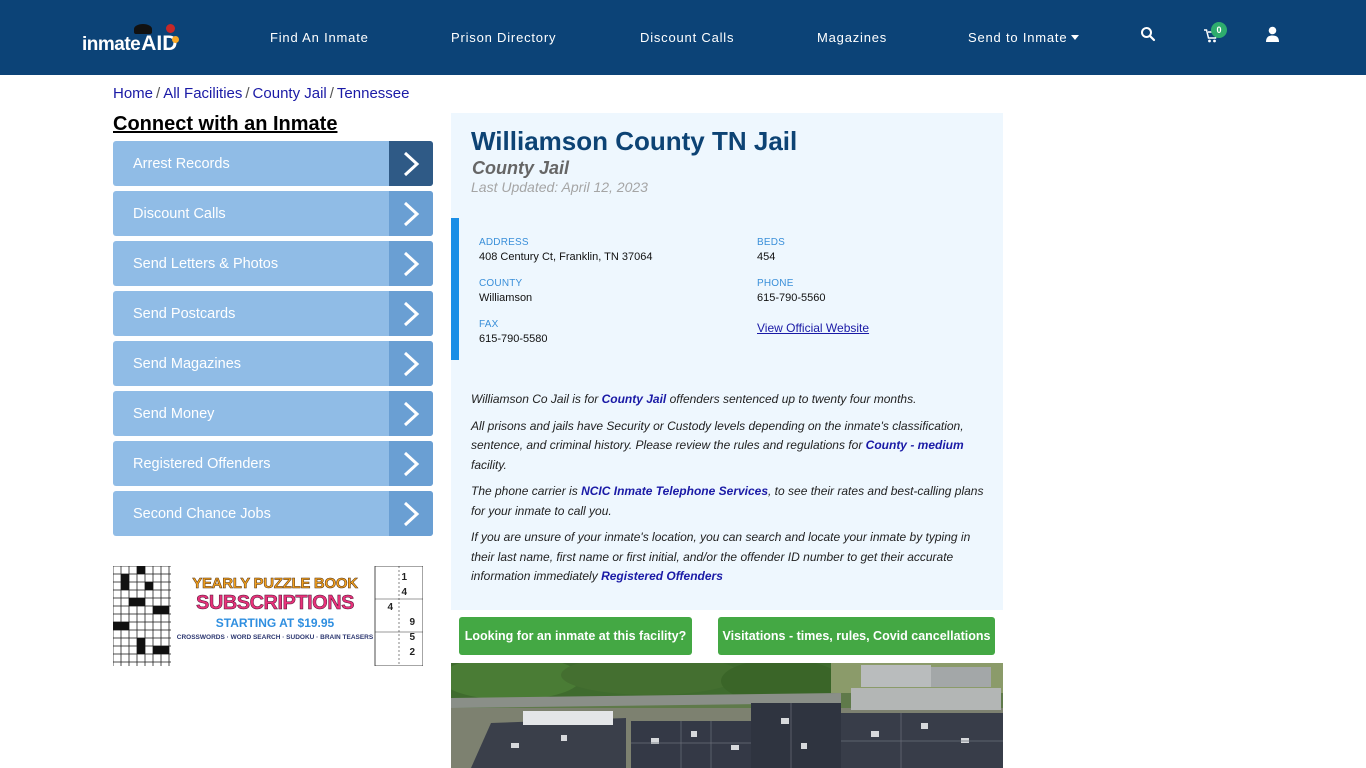 The image size is (1366, 768). I want to click on breadcrumb-home: Home, so click(133, 93).